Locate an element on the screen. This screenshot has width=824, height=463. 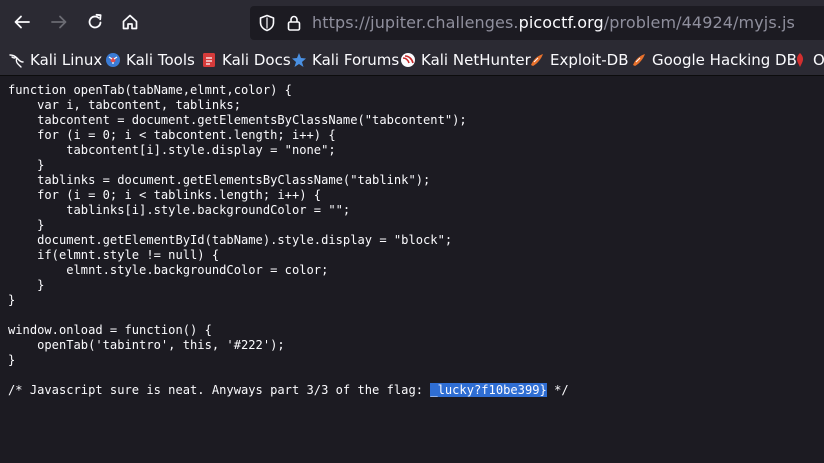
offsec-icon is located at coordinates (800, 60).